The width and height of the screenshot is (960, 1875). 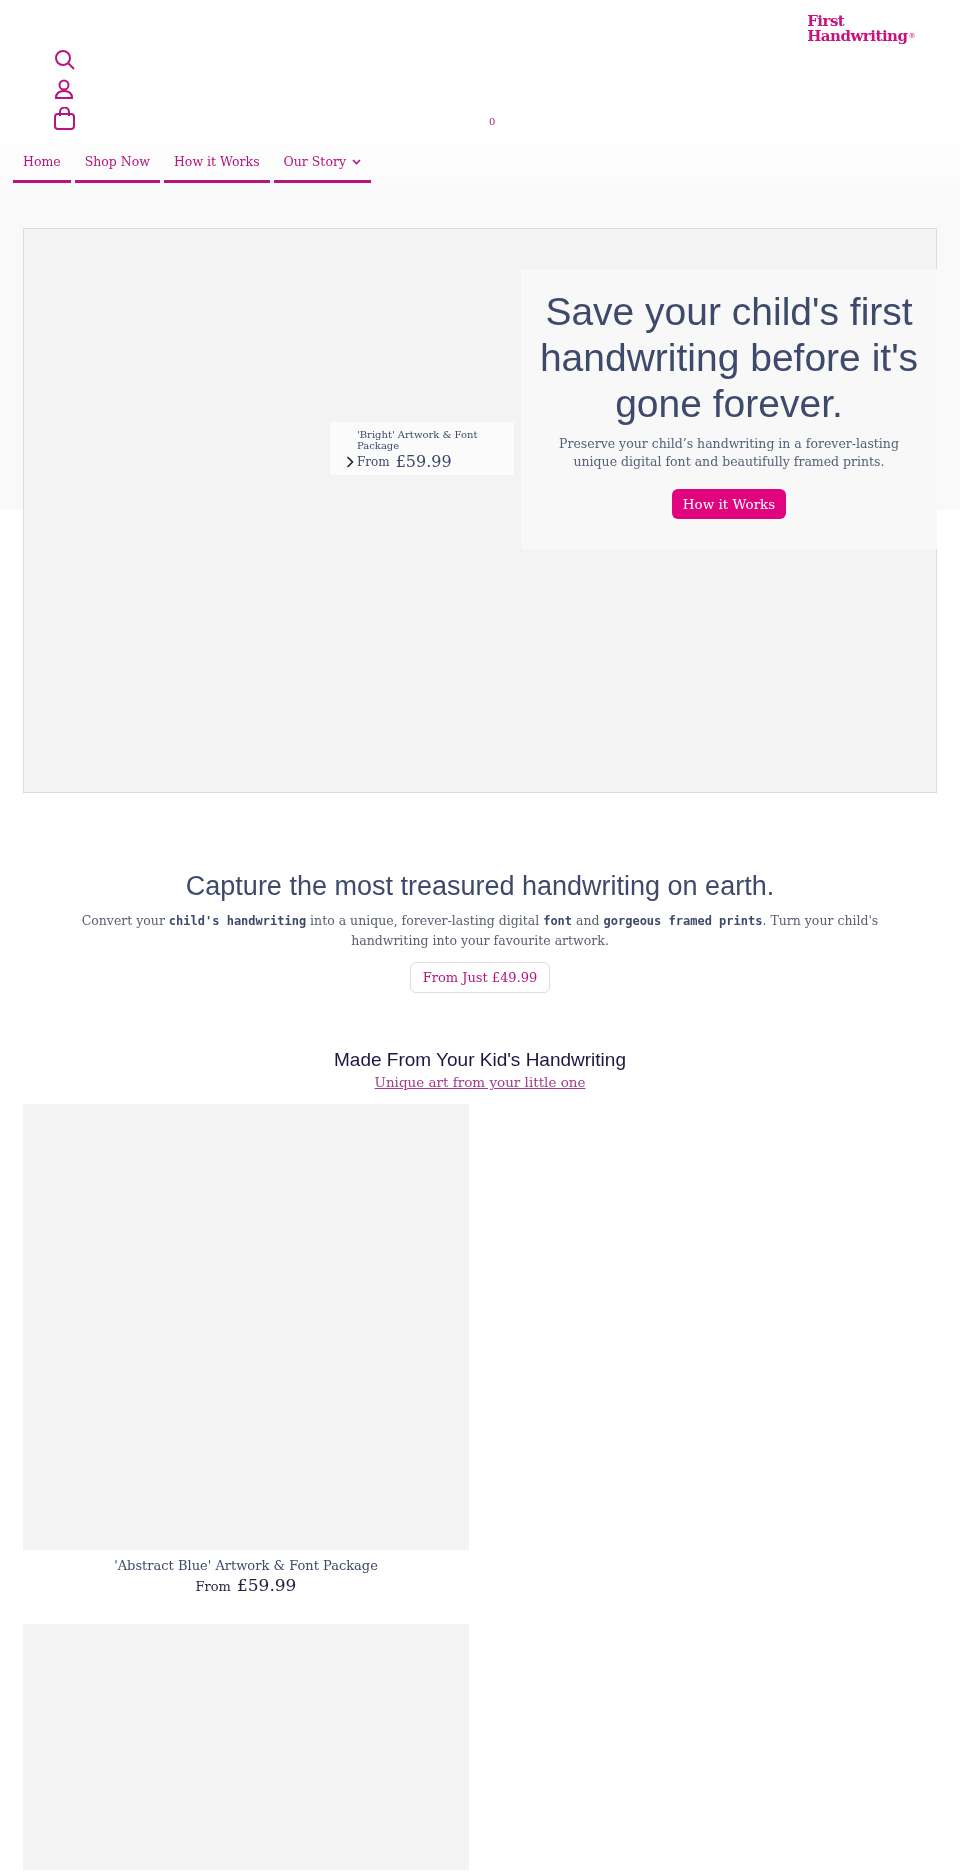 What do you see at coordinates (64, 118) in the screenshot?
I see `shopping-bag-icon` at bounding box center [64, 118].